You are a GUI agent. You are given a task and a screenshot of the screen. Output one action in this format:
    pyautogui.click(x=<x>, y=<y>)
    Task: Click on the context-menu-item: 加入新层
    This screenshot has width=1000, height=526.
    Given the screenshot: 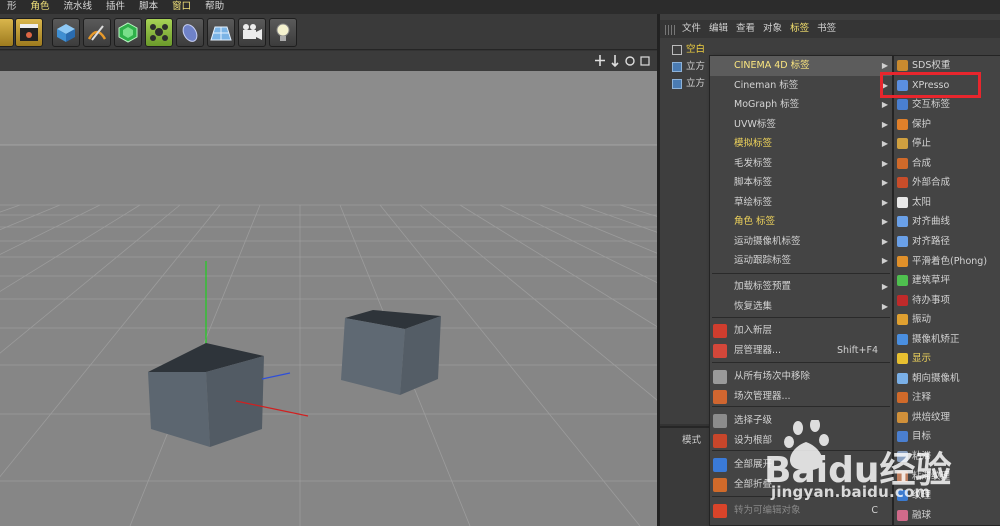 What is the action you would take?
    pyautogui.click(x=801, y=331)
    